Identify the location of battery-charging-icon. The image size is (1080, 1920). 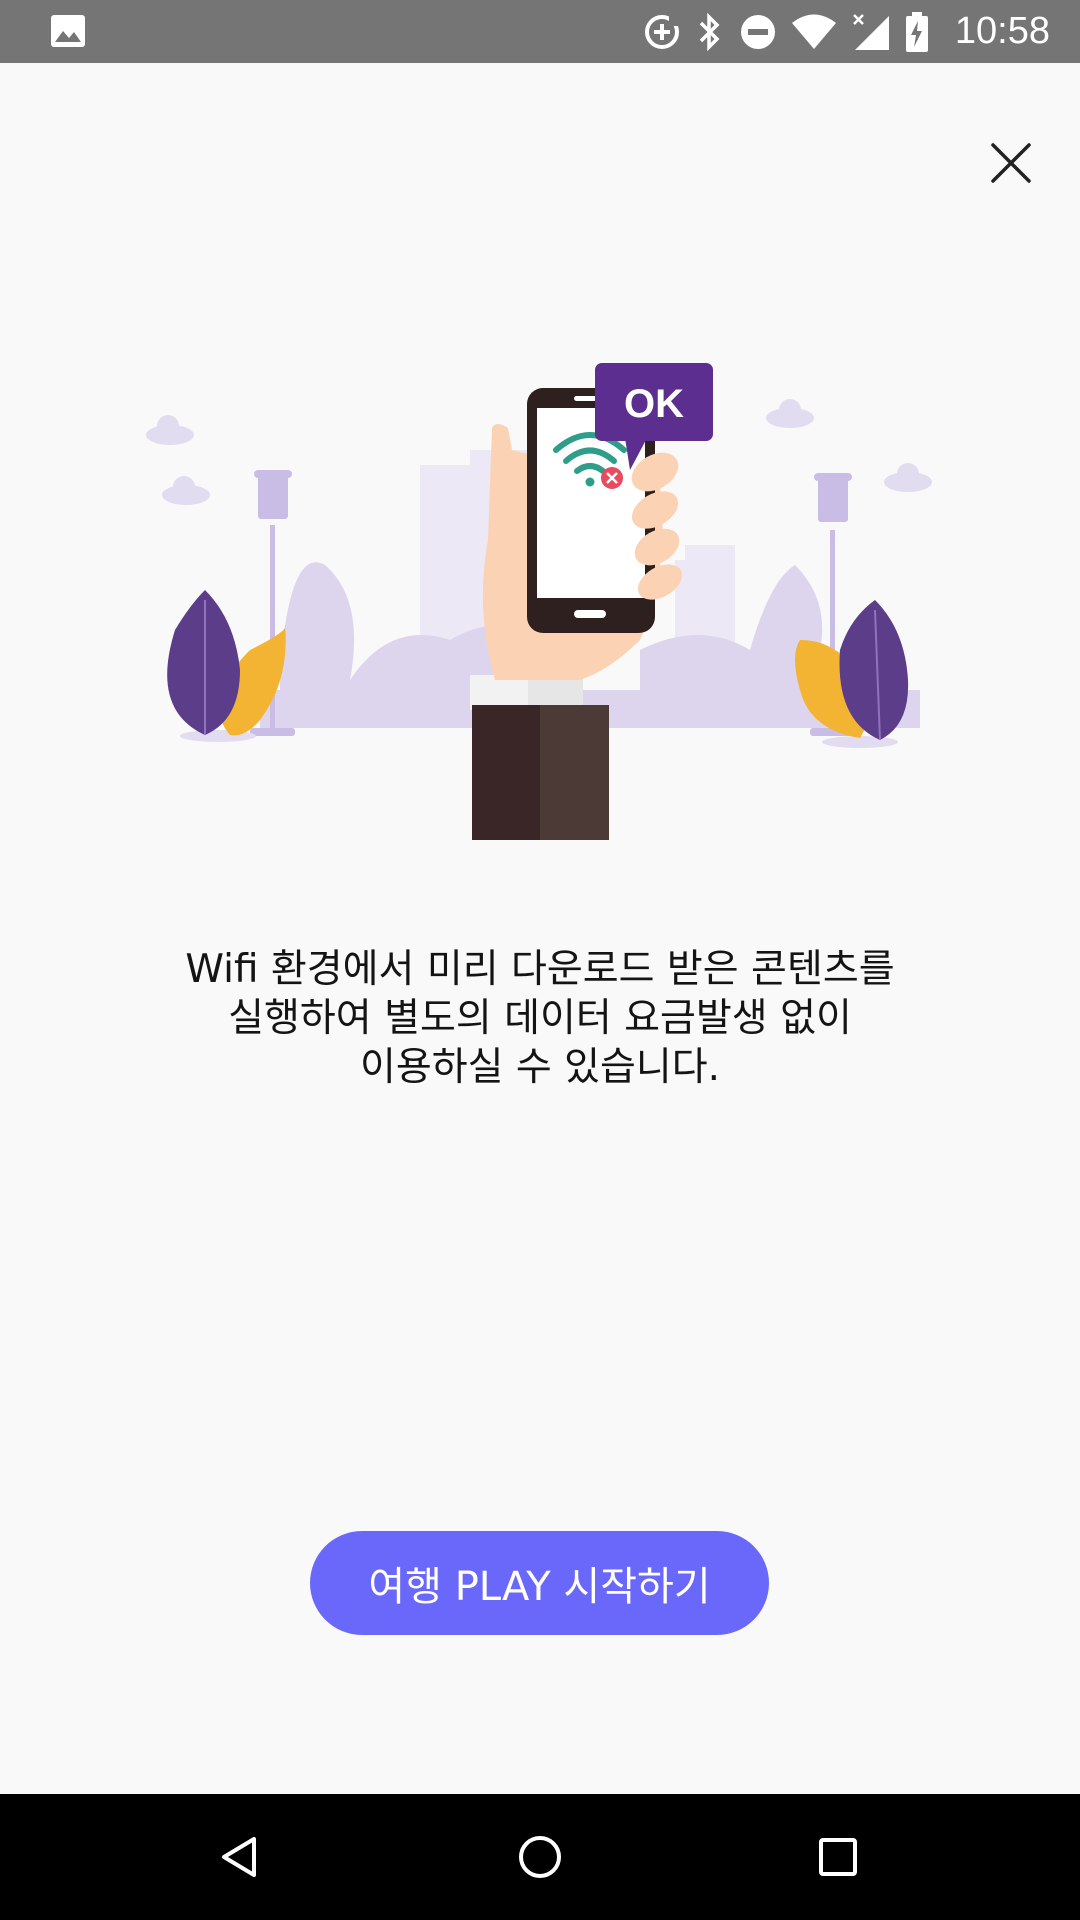
(916, 31).